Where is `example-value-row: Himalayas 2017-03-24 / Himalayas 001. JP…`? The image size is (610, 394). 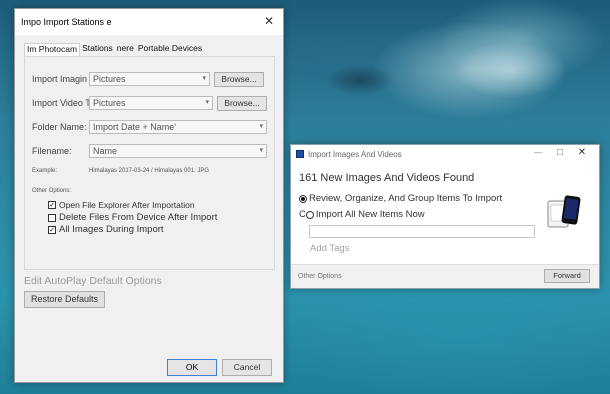 example-value-row: Himalayas 2017-03-24 / Himalayas 001. JP… is located at coordinates (149, 171).